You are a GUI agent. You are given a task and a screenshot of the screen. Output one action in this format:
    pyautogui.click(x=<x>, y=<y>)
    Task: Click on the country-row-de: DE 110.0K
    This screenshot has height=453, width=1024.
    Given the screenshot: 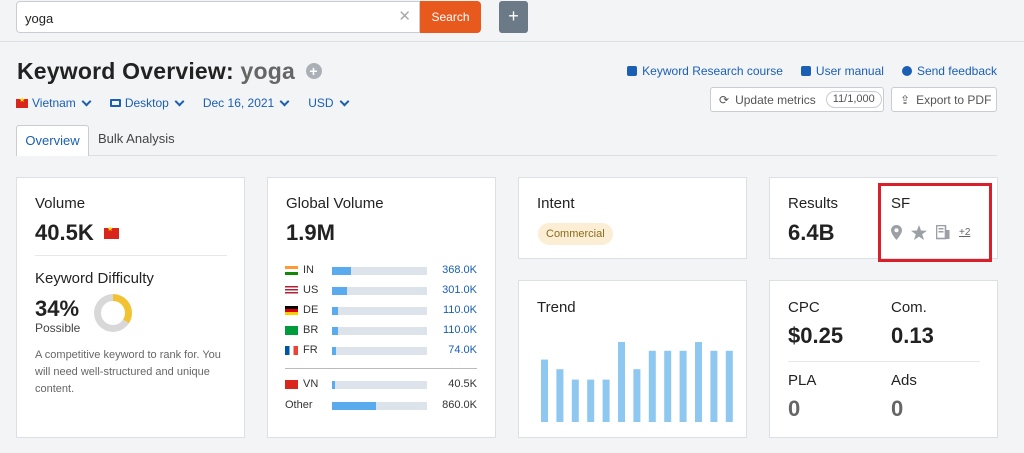 What is the action you would take?
    pyautogui.click(x=381, y=311)
    